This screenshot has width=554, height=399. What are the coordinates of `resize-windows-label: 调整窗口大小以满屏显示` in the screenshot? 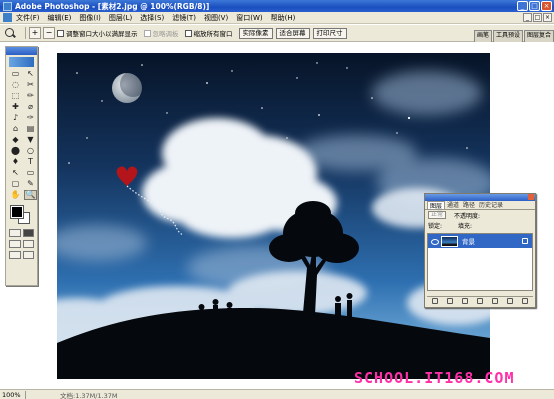 It's located at (102, 34).